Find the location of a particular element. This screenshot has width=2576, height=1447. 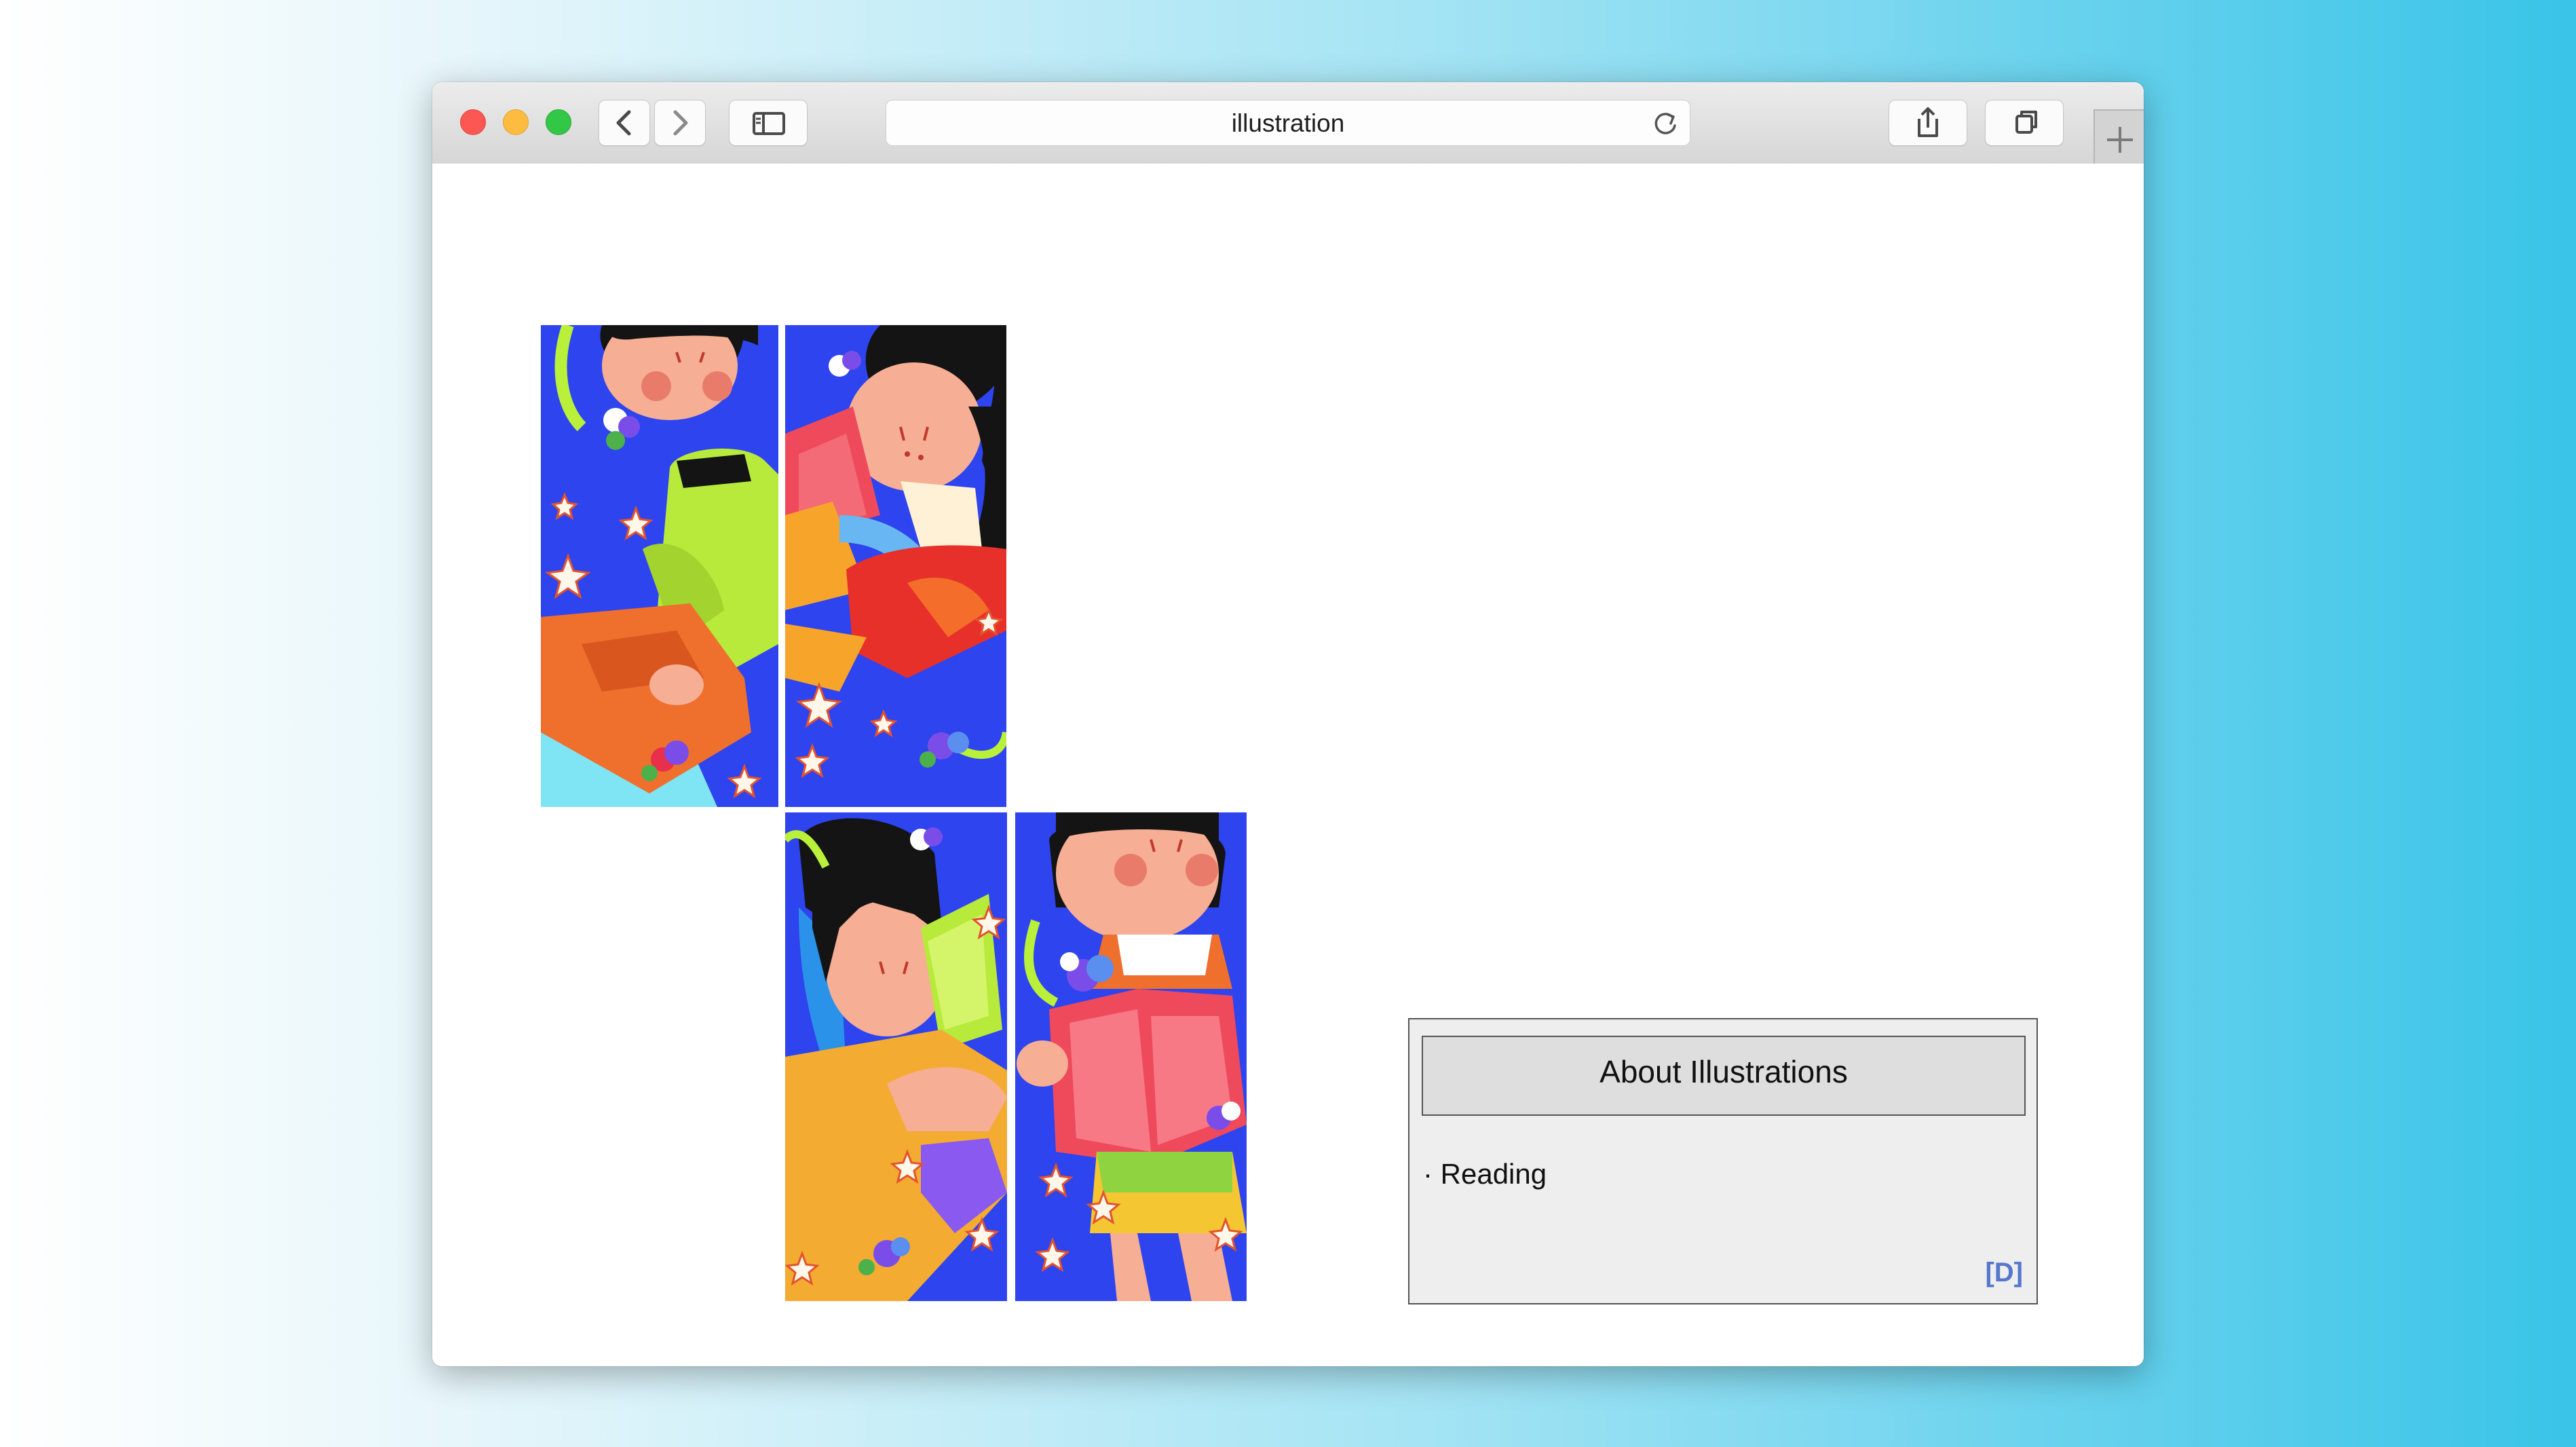

chevron-left-icon is located at coordinates (623, 123).